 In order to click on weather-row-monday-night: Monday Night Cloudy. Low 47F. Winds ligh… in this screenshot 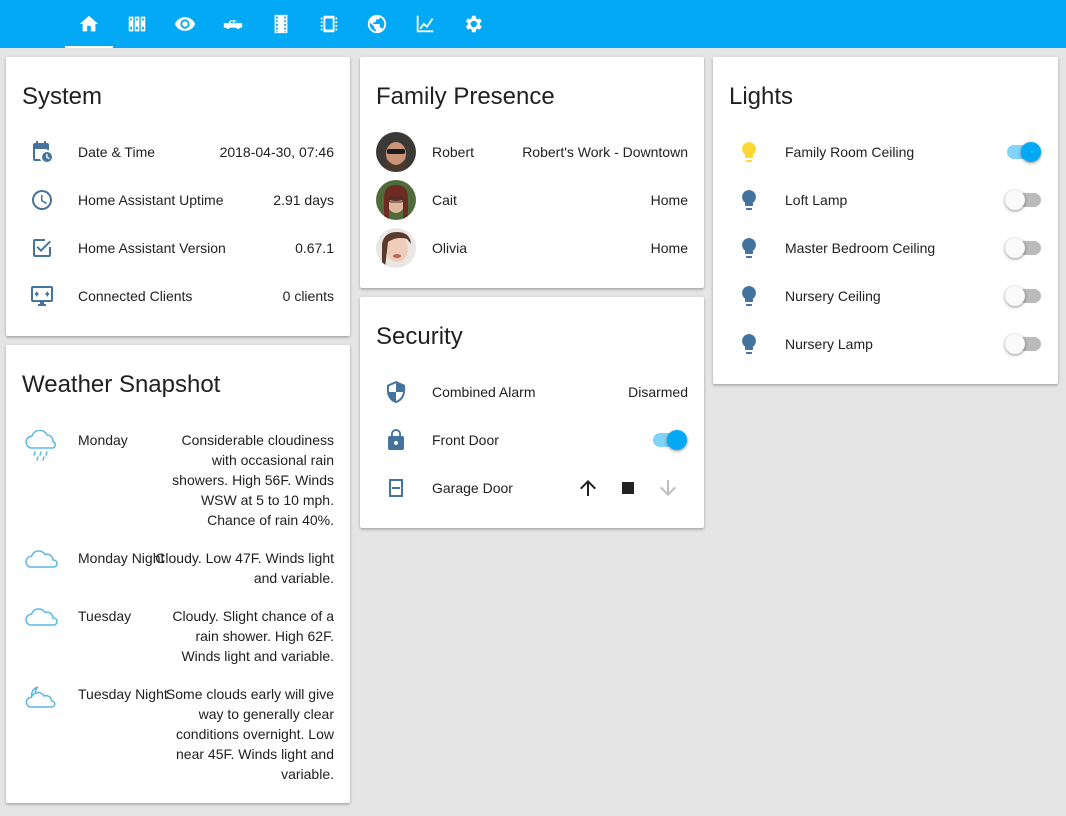, I will do `click(178, 568)`.